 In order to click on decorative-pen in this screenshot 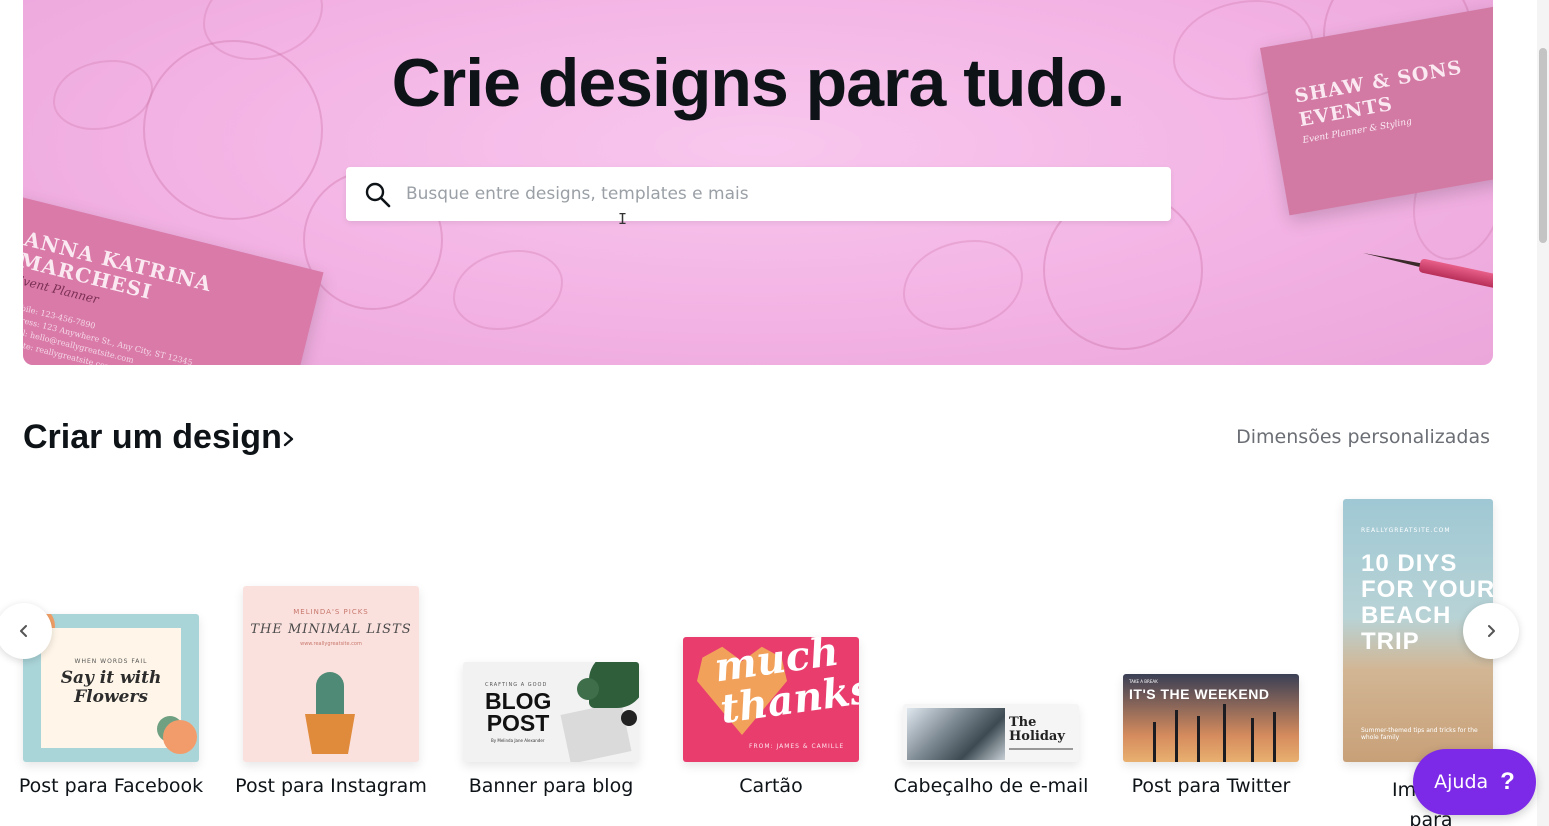, I will do `click(1427, 272)`.